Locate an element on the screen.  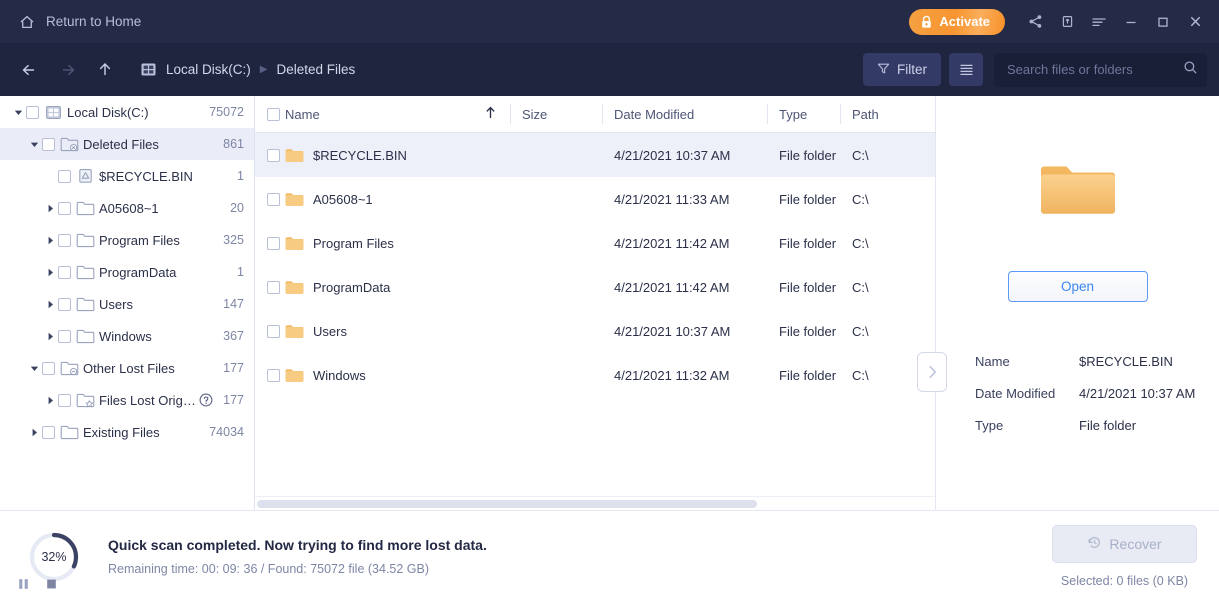
sidebar-item-other-lost-files: Other Lost Files 177 is located at coordinates (127, 368).